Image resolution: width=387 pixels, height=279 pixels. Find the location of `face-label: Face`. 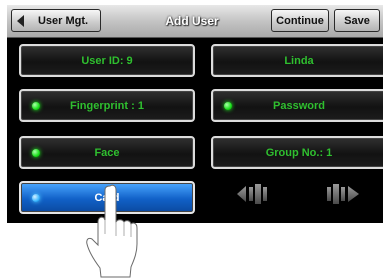

face-label: Face is located at coordinates (107, 152).